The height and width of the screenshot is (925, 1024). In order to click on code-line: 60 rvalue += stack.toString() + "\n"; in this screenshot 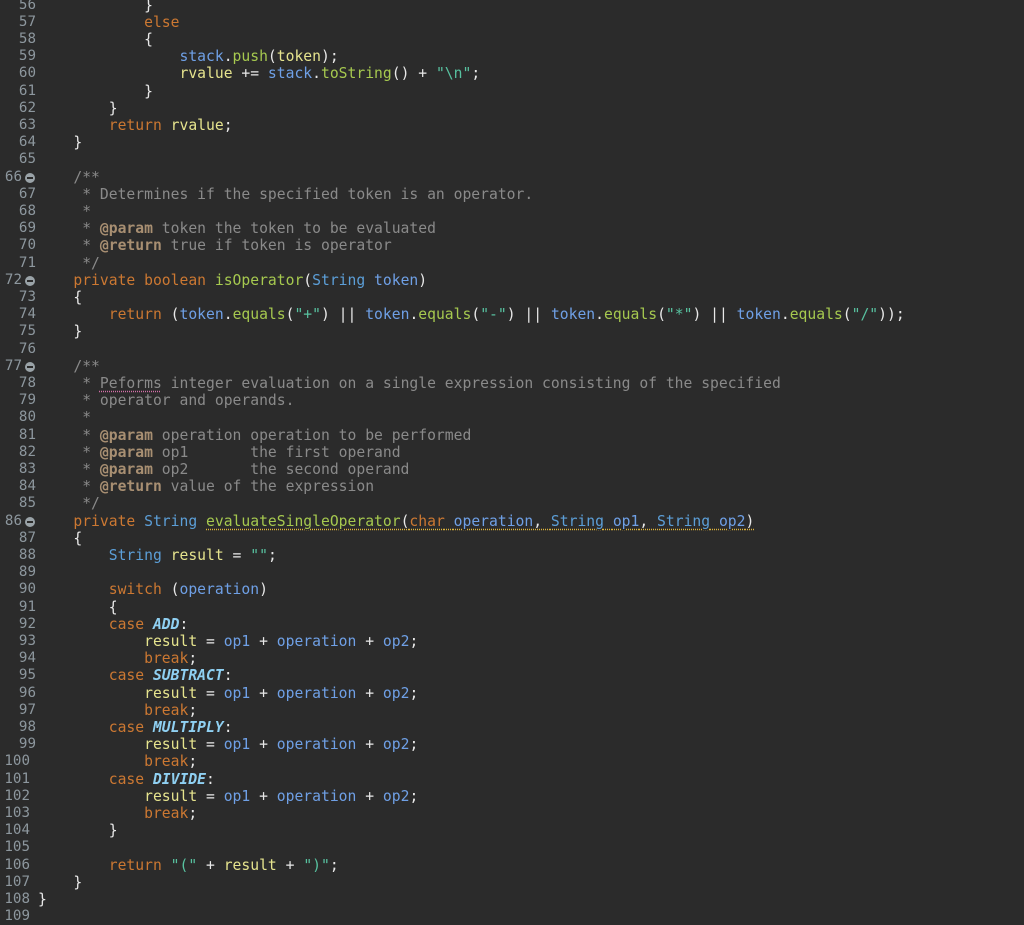, I will do `click(512, 73)`.